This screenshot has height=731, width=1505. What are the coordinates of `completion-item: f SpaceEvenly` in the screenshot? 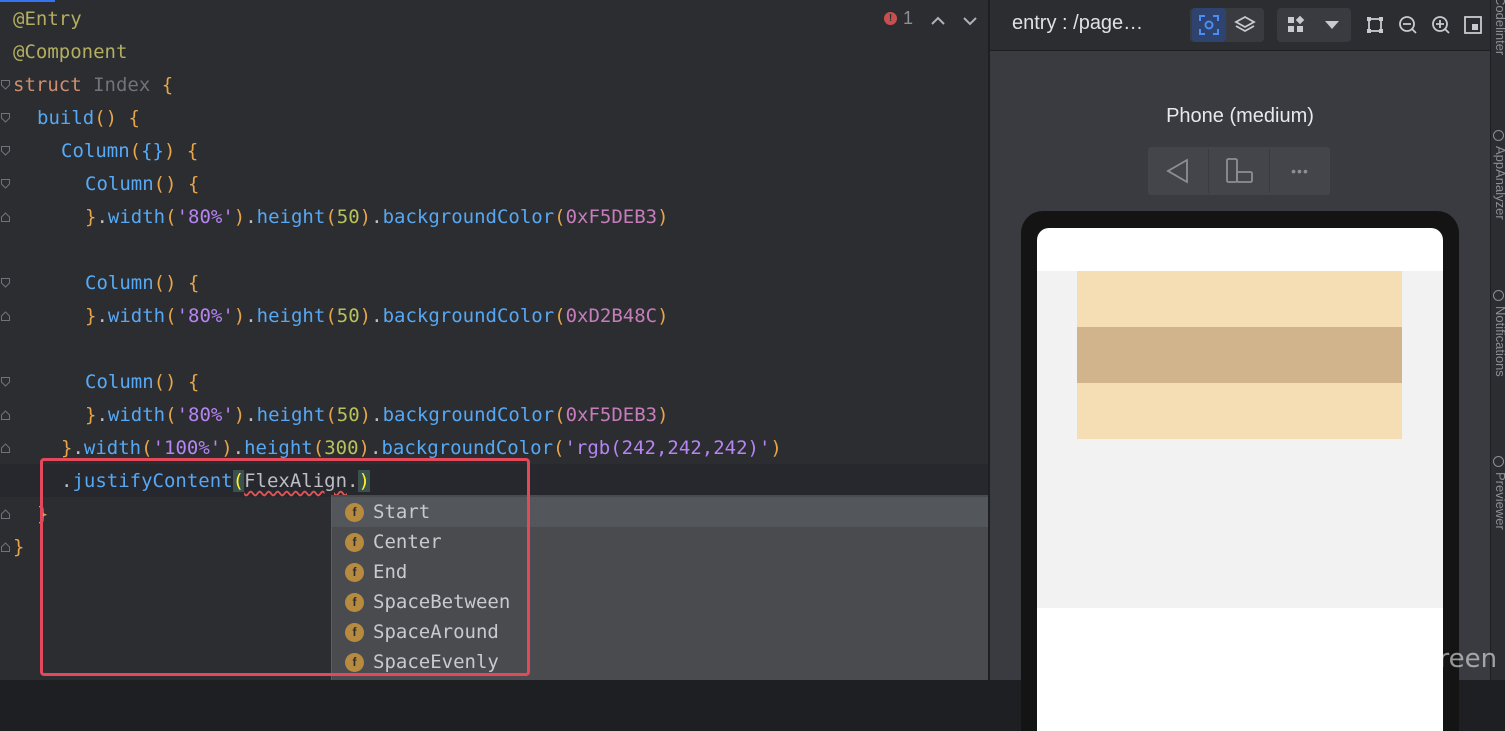 It's located at (716, 662).